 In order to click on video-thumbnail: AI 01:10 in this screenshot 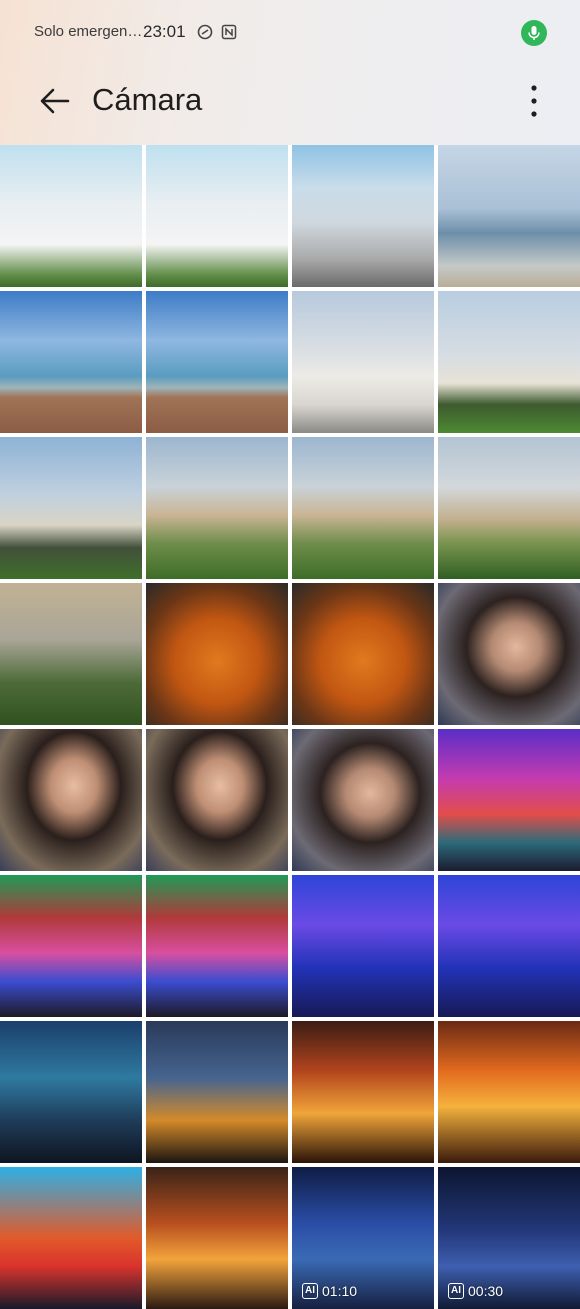, I will do `click(363, 1238)`.